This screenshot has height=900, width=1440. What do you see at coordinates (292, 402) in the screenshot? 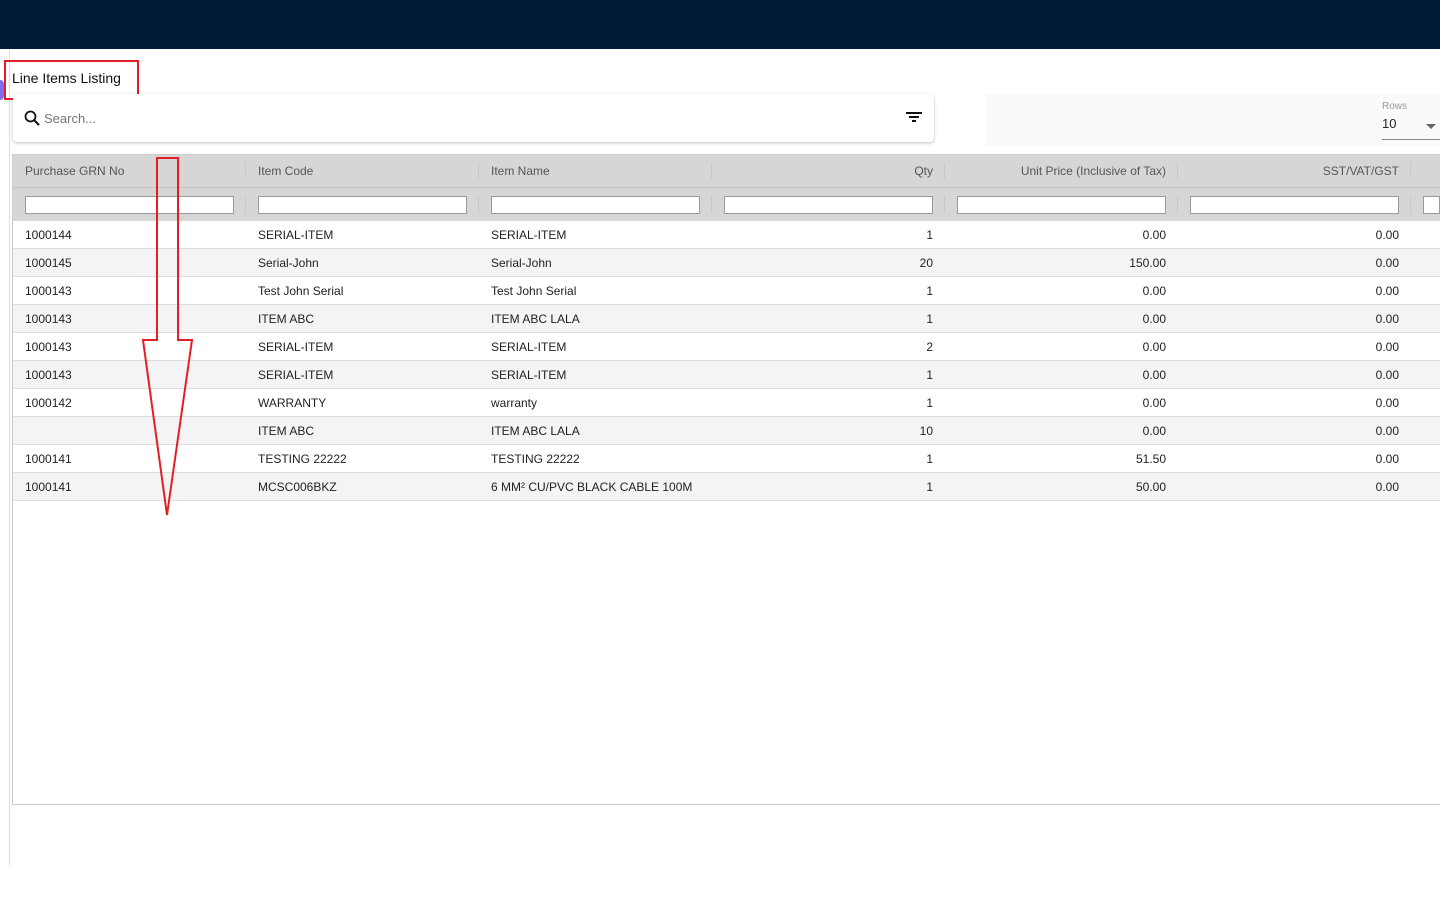
I see `cell-item-code: WARRANTY` at bounding box center [292, 402].